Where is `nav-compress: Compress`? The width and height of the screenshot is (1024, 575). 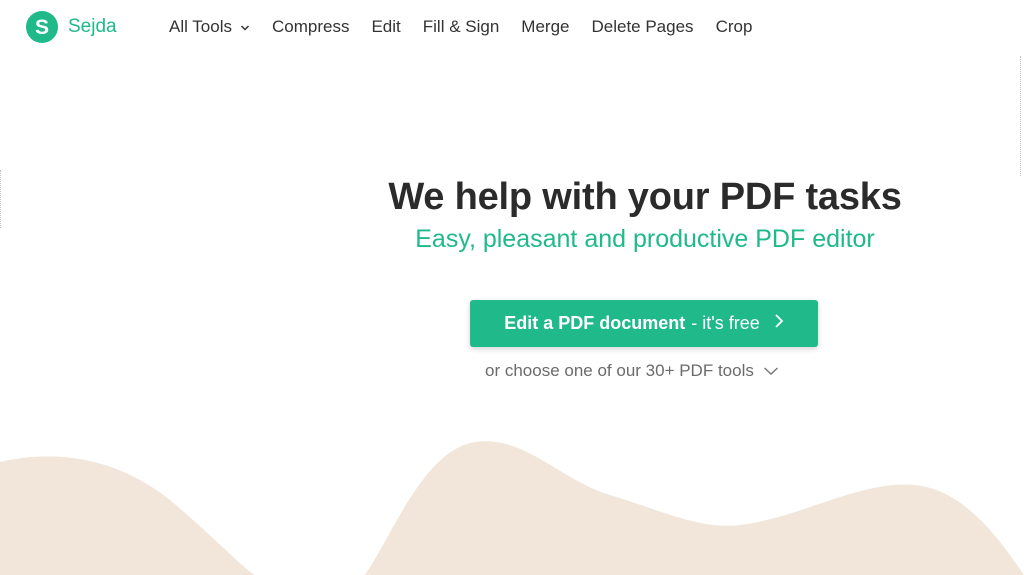
nav-compress: Compress is located at coordinates (310, 27).